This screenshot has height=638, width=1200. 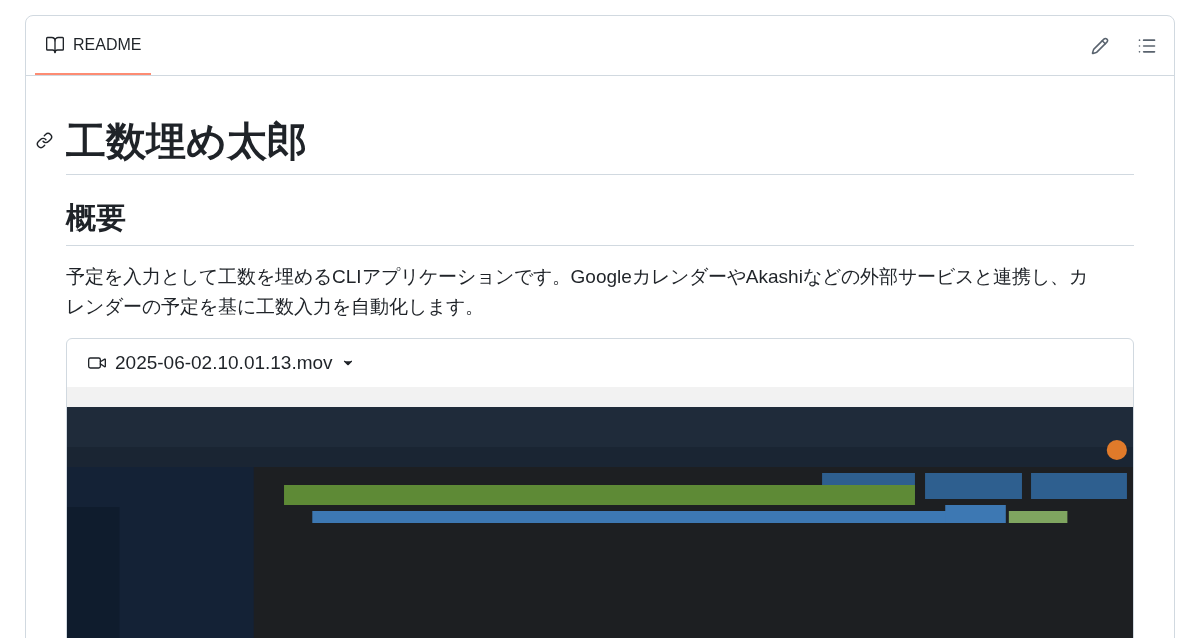 I want to click on anchor-link-icon, so click(x=44, y=140).